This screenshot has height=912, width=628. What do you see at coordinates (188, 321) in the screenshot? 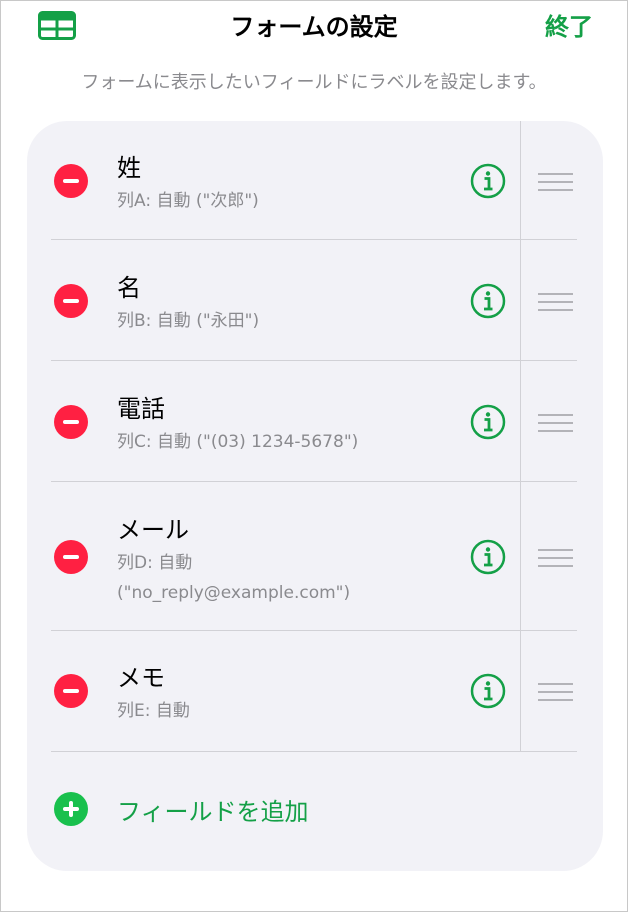
I see `field-column: 列B: 自動 ("永田")` at bounding box center [188, 321].